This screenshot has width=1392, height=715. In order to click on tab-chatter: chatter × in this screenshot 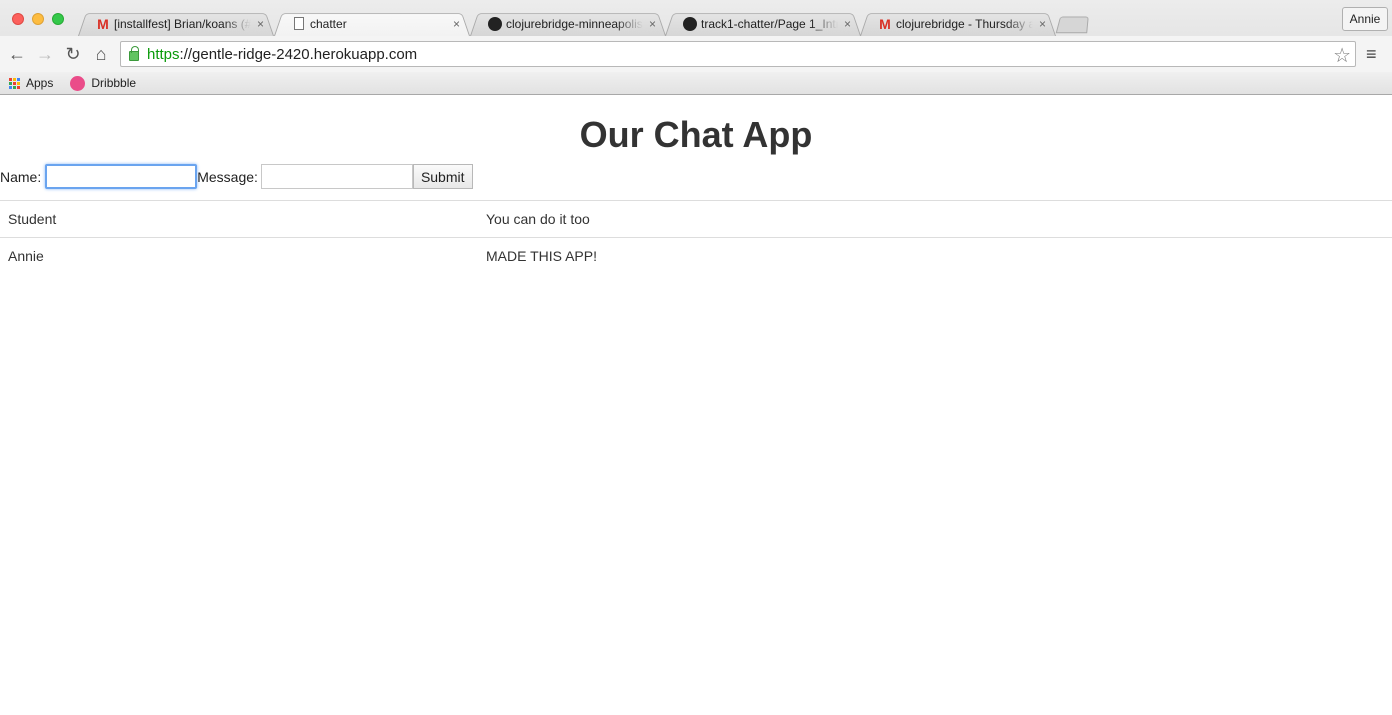, I will do `click(372, 23)`.